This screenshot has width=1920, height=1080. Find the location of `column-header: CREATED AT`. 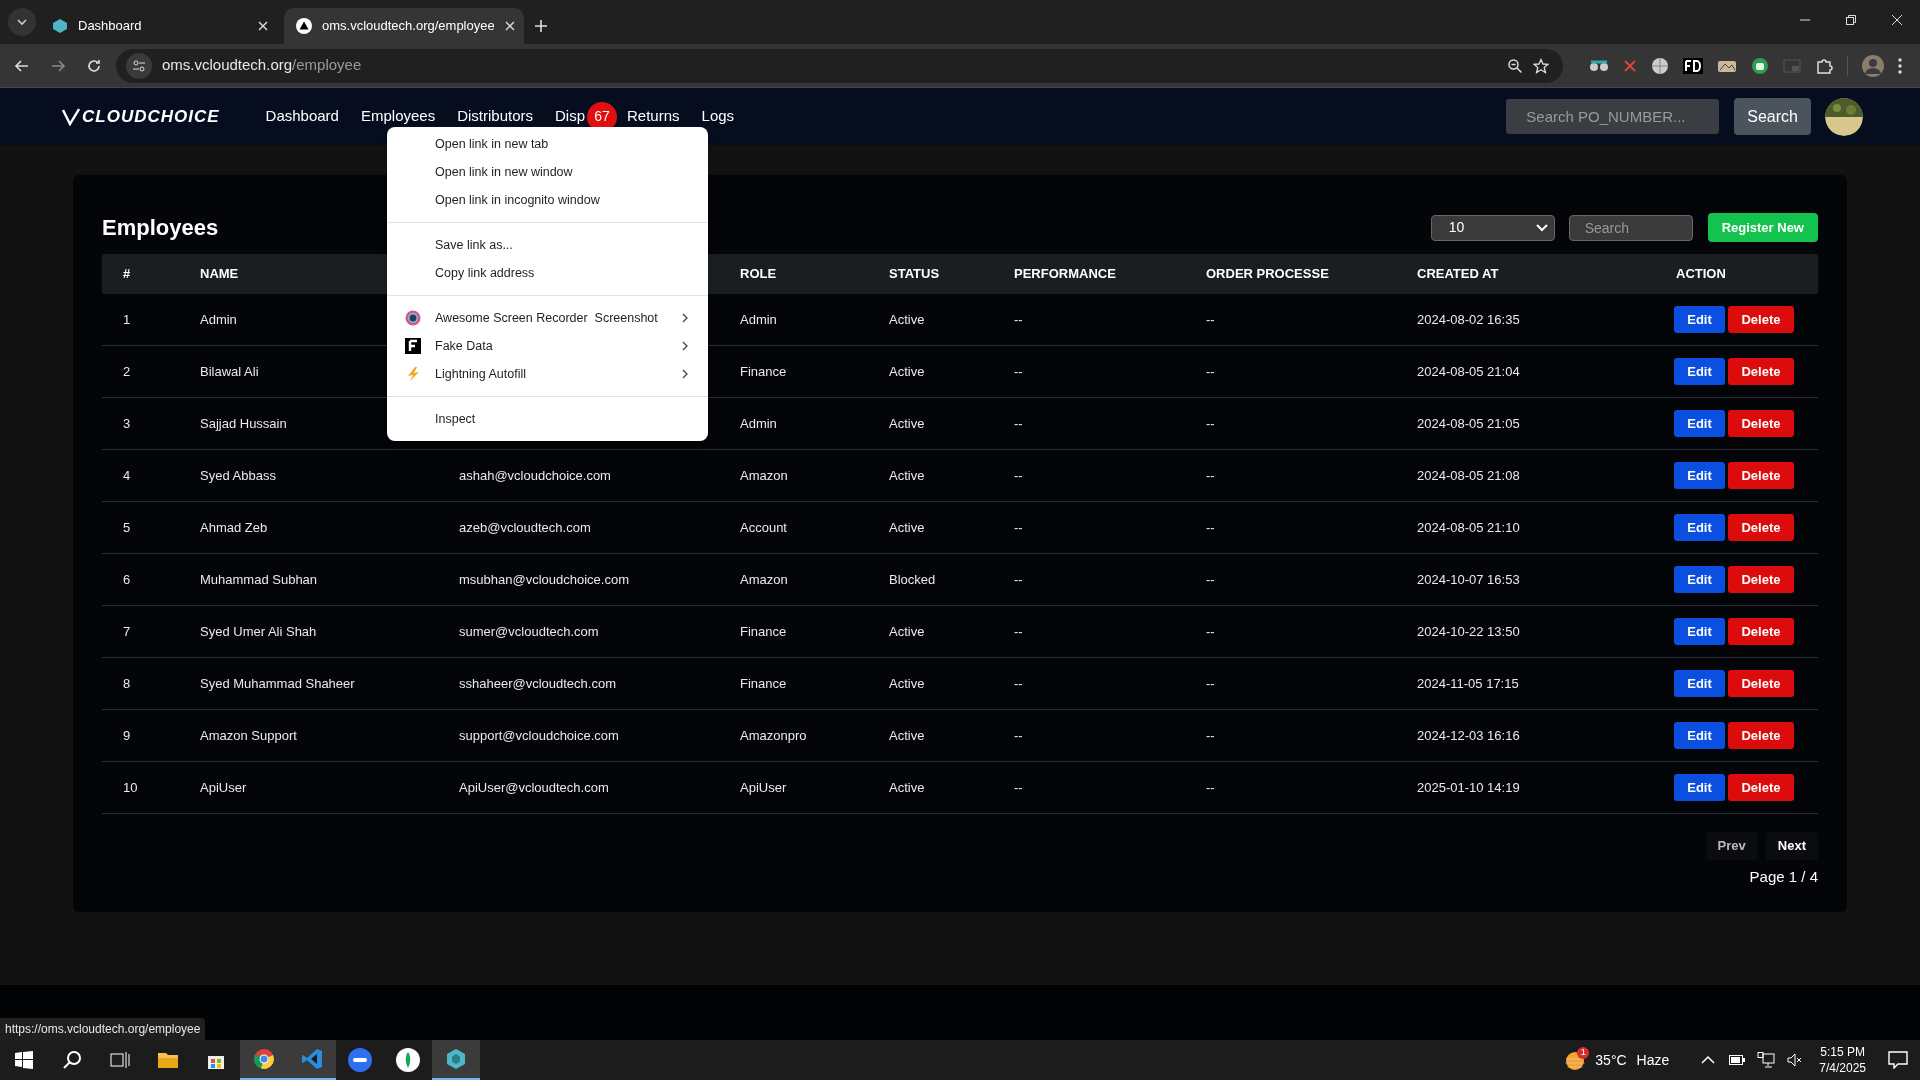

column-header: CREATED AT is located at coordinates (1458, 274).